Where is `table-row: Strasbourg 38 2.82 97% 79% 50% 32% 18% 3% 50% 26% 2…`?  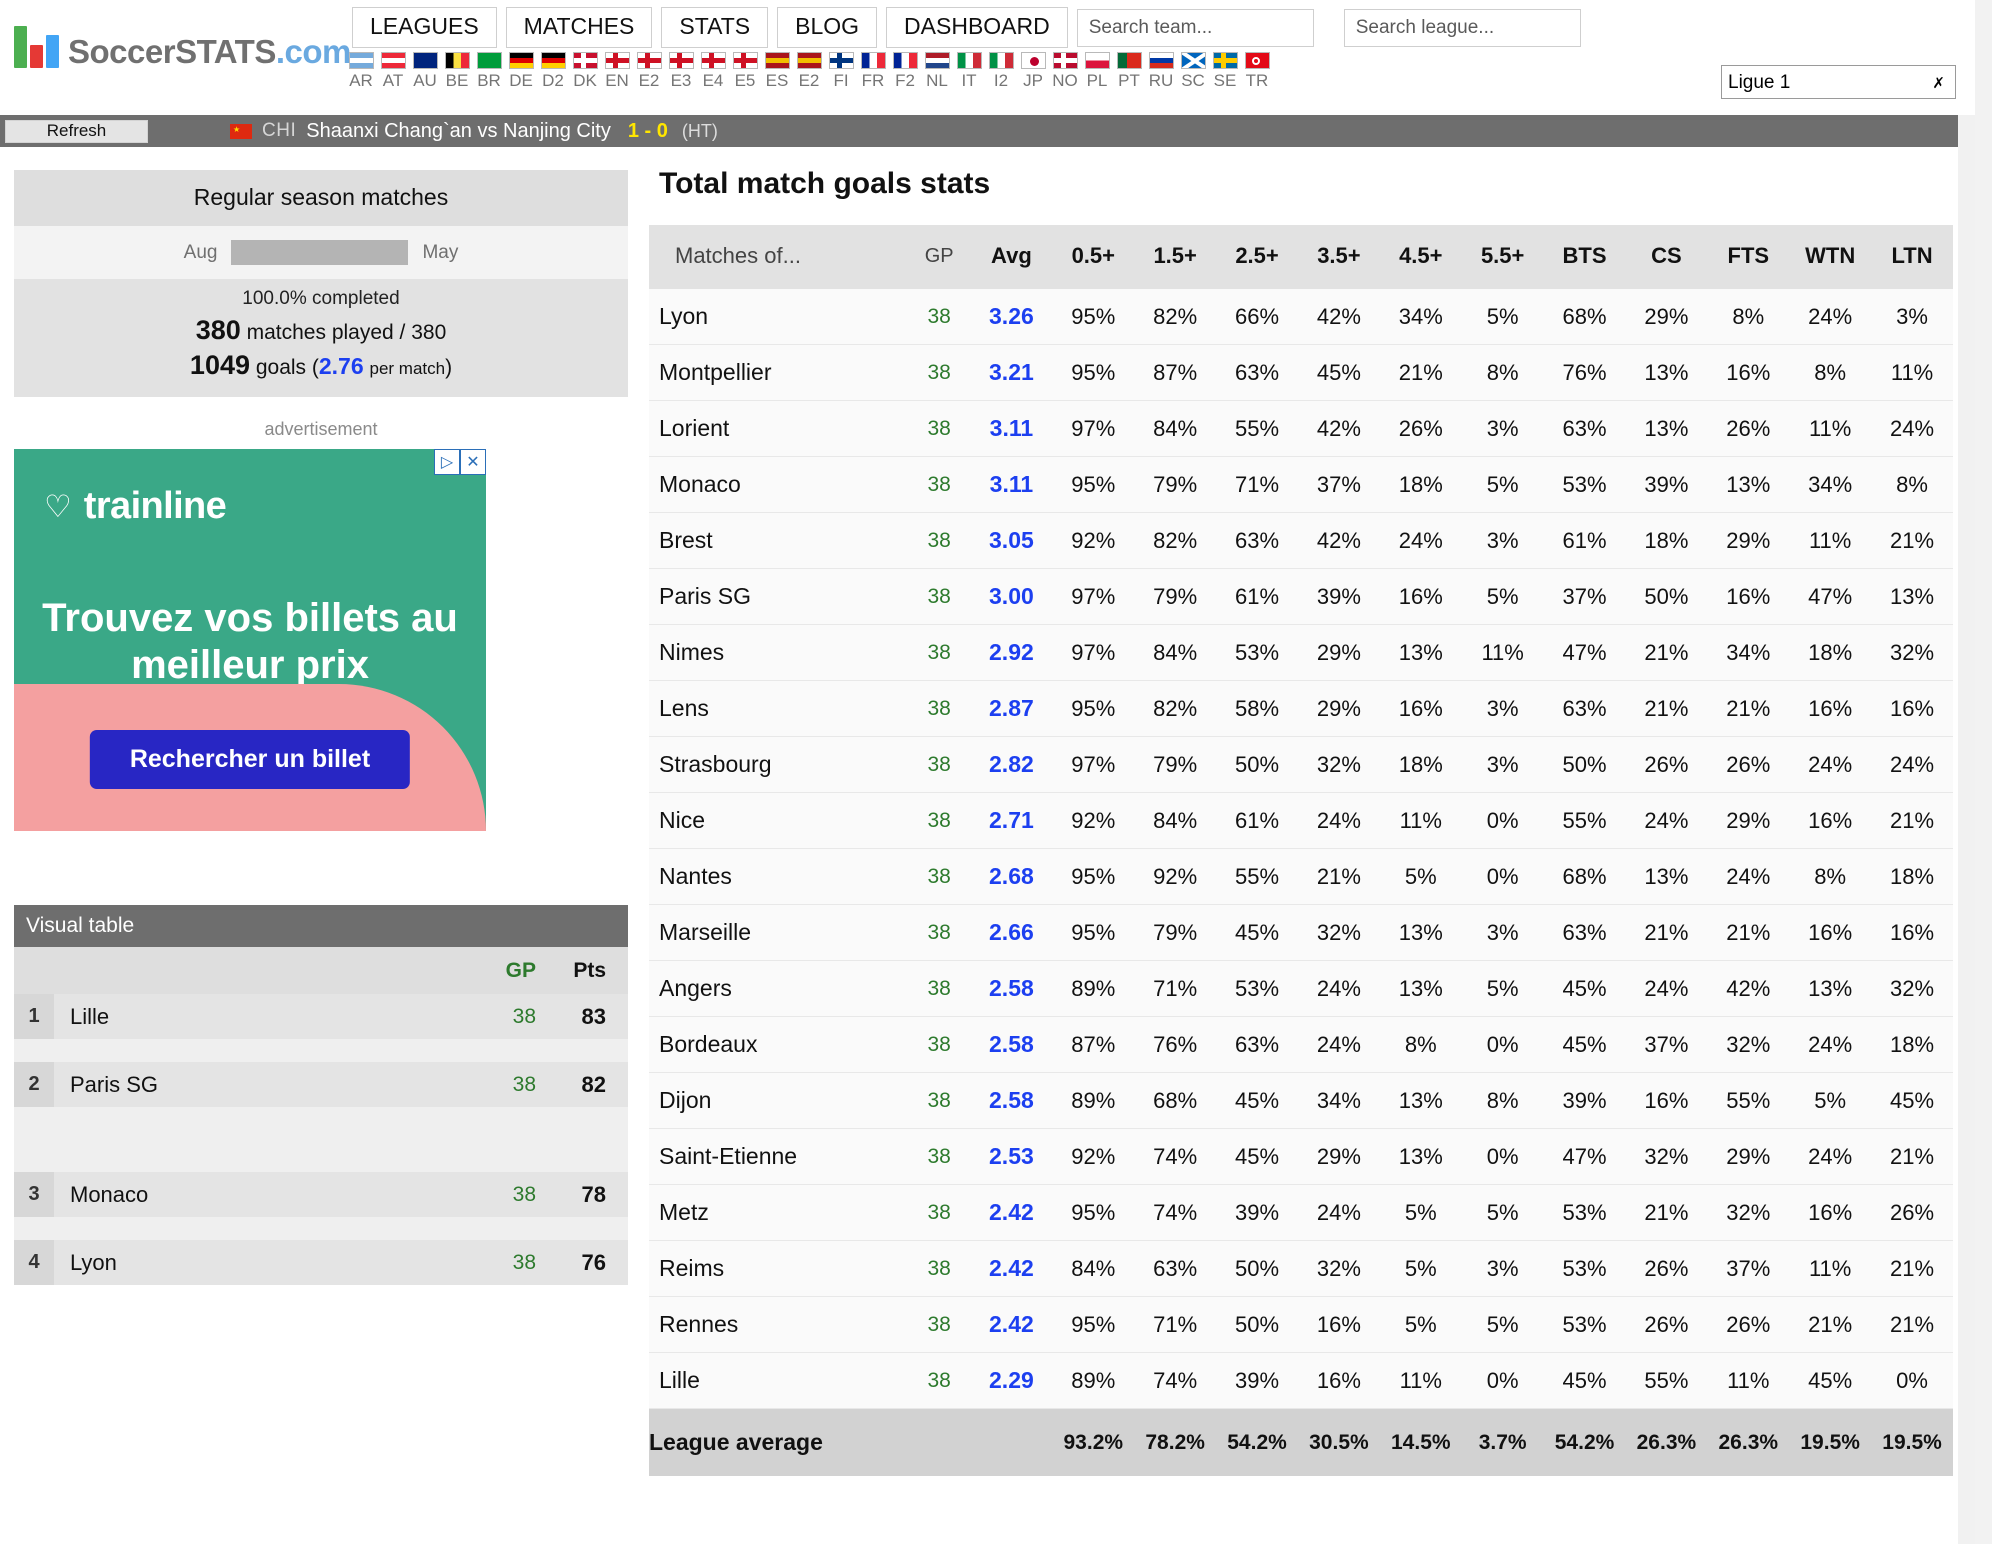
table-row: Strasbourg 38 2.82 97% 79% 50% 32% 18% 3% 50% 26% 2… is located at coordinates (1301, 764).